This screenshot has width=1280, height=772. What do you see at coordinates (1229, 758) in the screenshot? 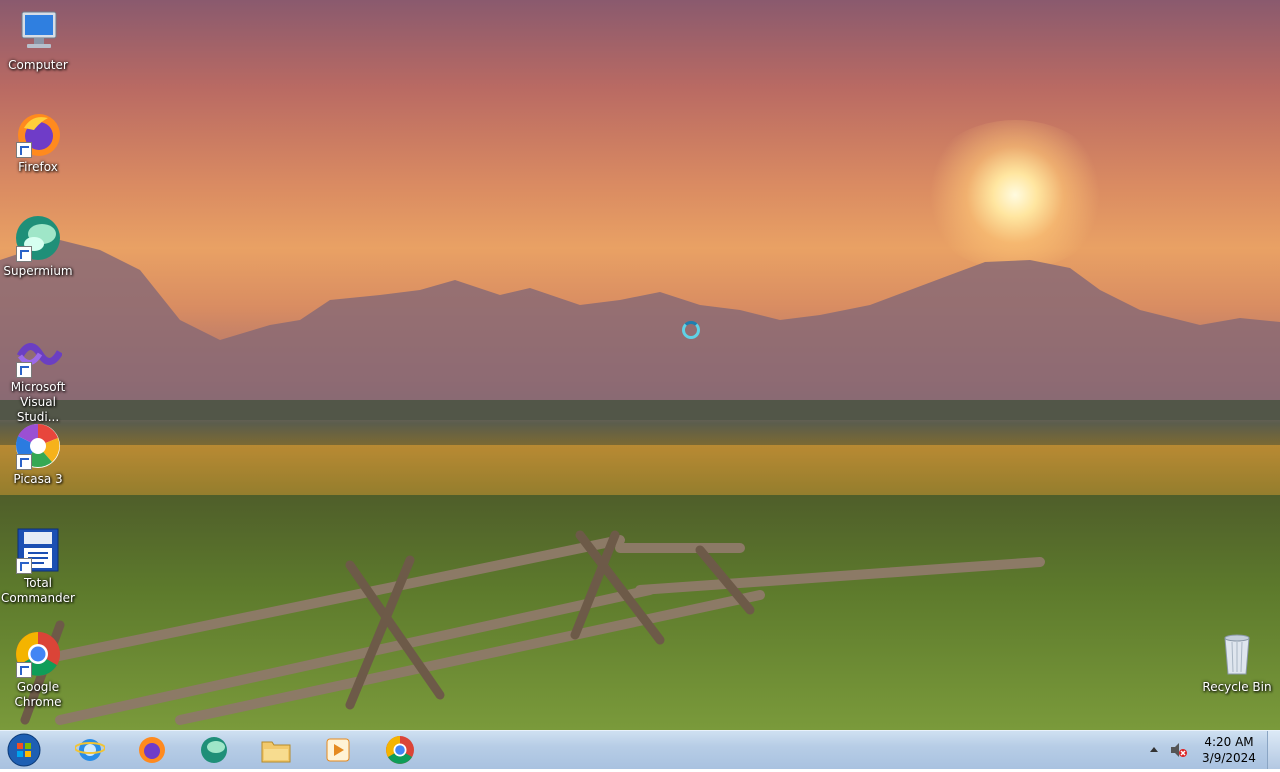
I see `clock-date: 3/9/2024` at bounding box center [1229, 758].